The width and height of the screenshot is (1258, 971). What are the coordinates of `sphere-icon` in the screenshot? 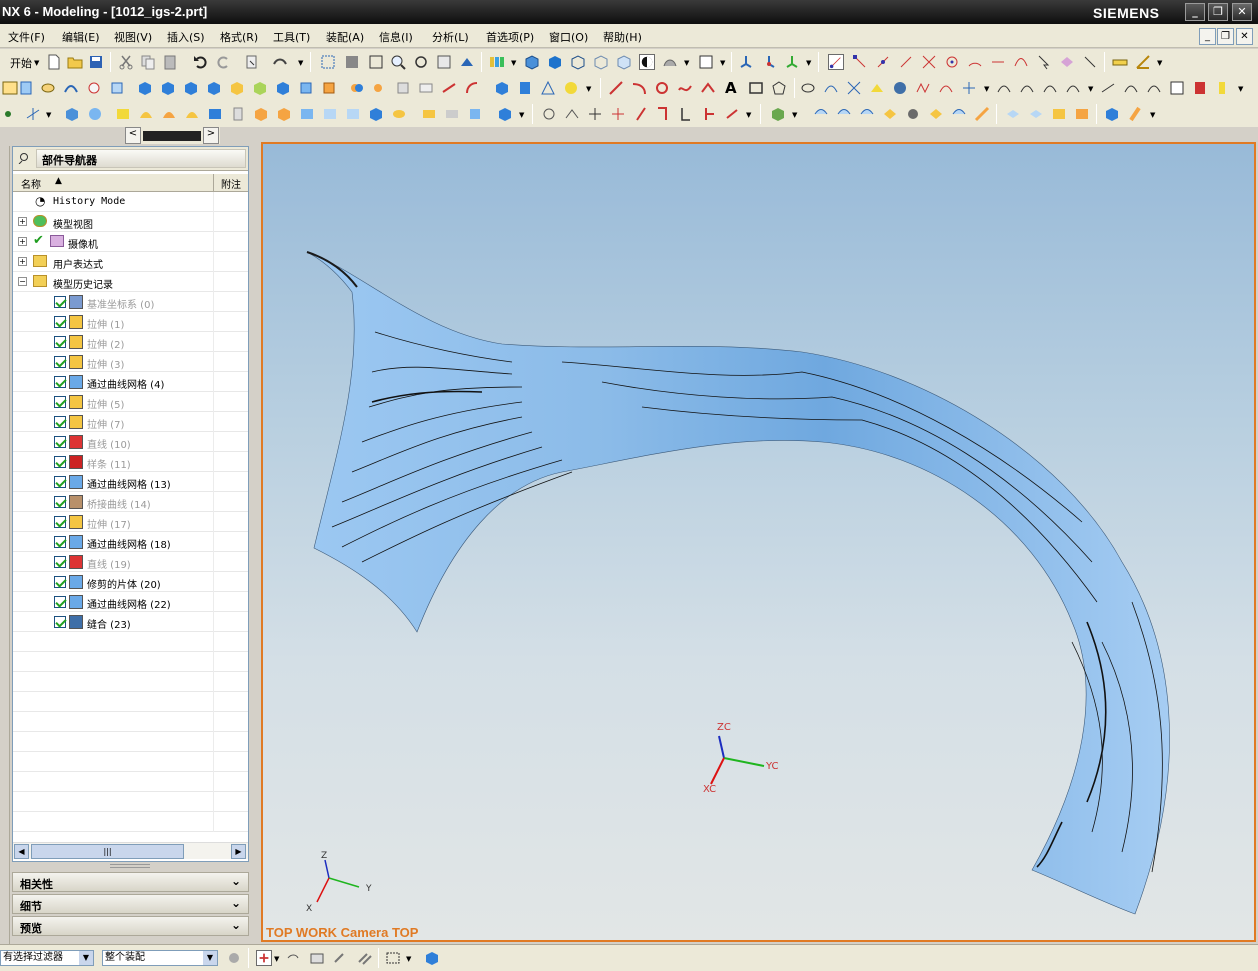 It's located at (571, 88).